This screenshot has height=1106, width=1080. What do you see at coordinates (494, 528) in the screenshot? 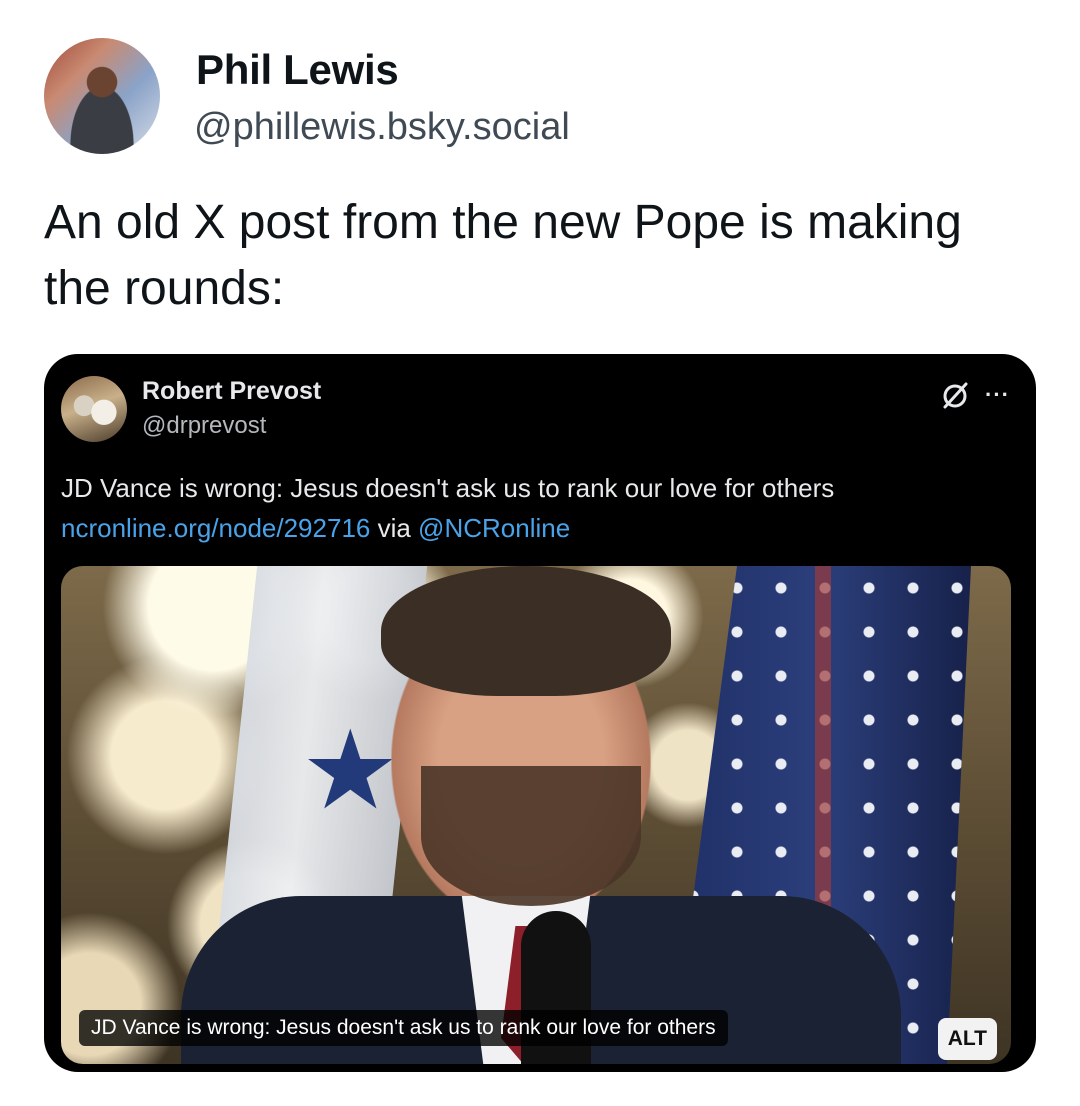
I see `via-handle-link: @NCRonline` at bounding box center [494, 528].